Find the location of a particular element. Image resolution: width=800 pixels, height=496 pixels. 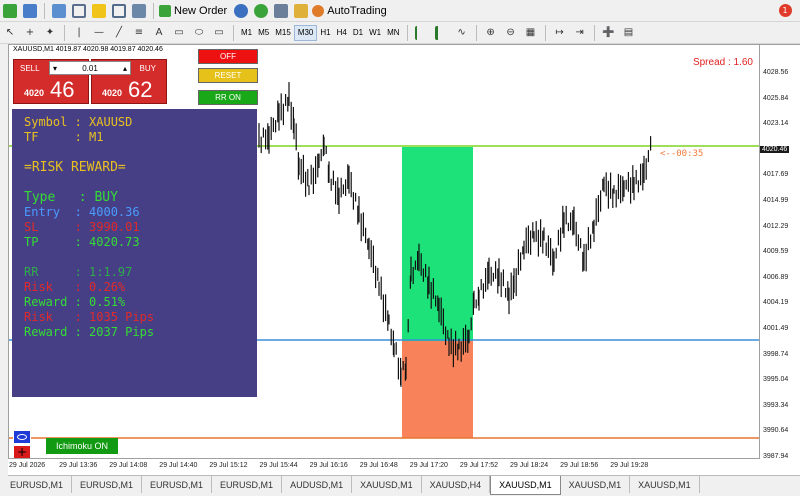

new-chart-icon is located at coordinates (10, 11).